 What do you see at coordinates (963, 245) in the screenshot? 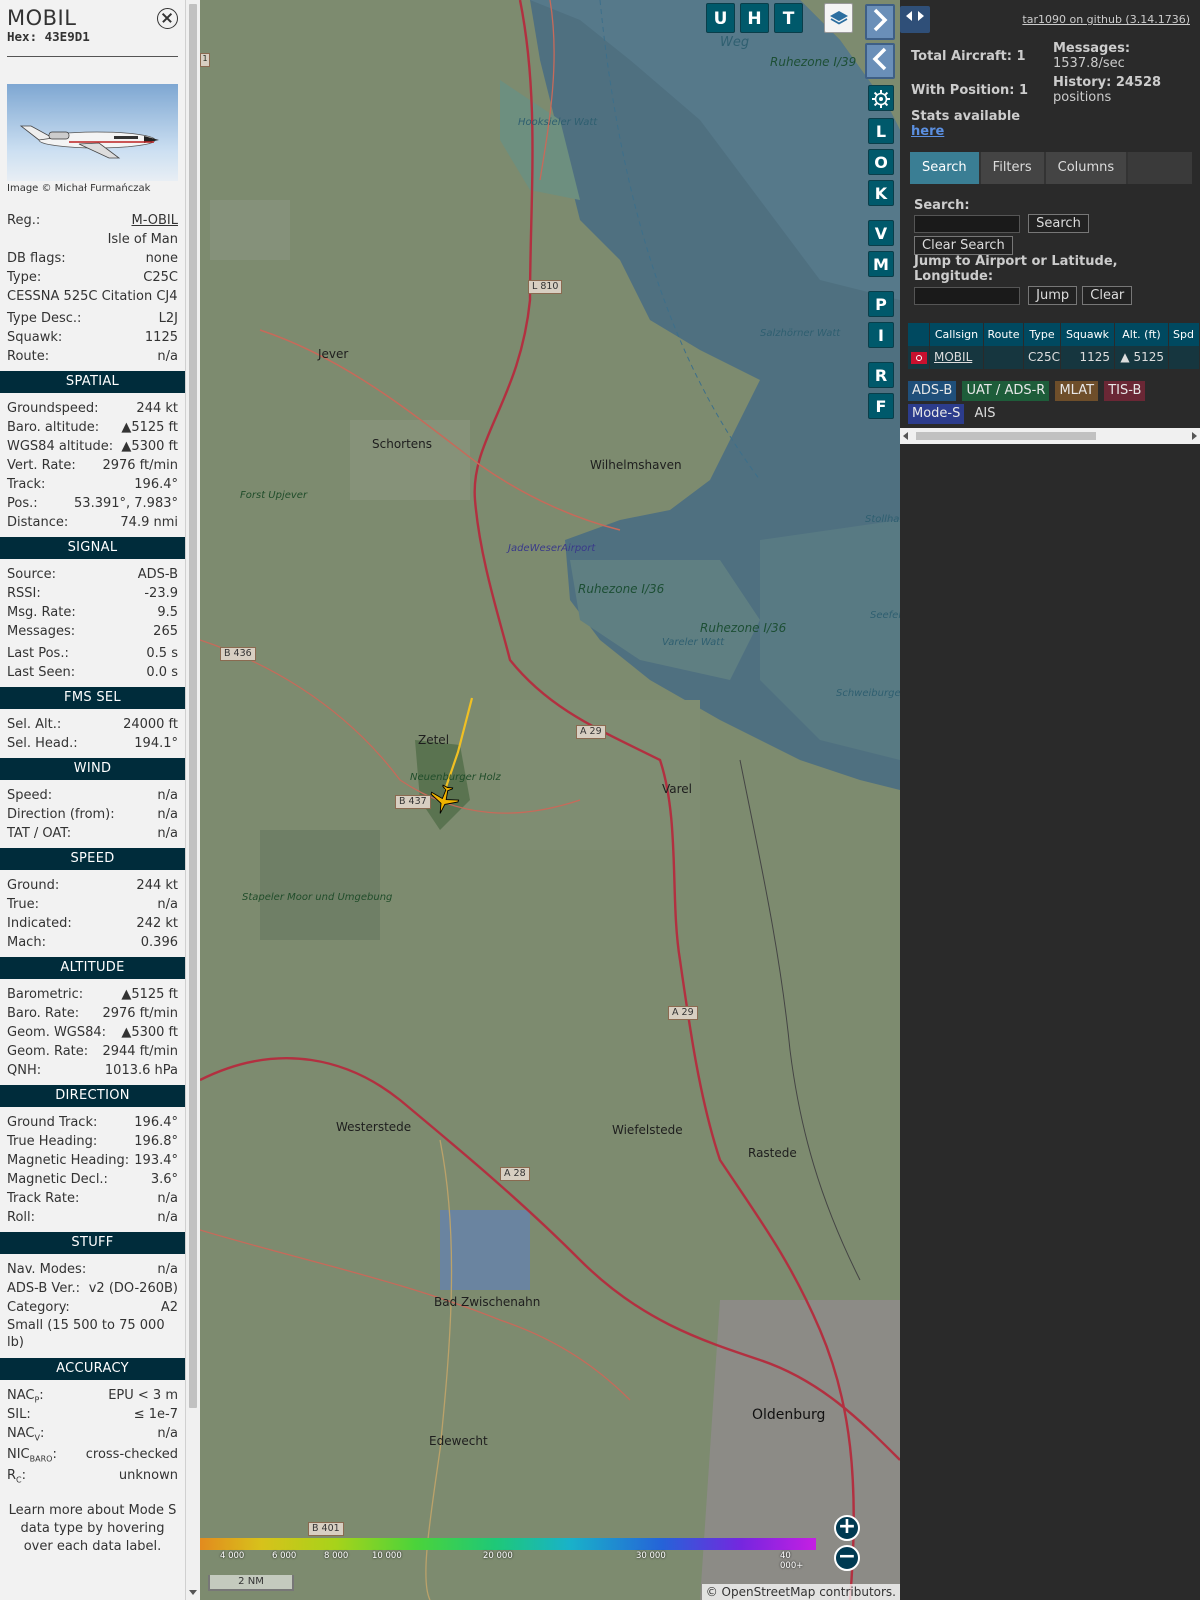
I see `clear-search-button: Clear Search` at bounding box center [963, 245].